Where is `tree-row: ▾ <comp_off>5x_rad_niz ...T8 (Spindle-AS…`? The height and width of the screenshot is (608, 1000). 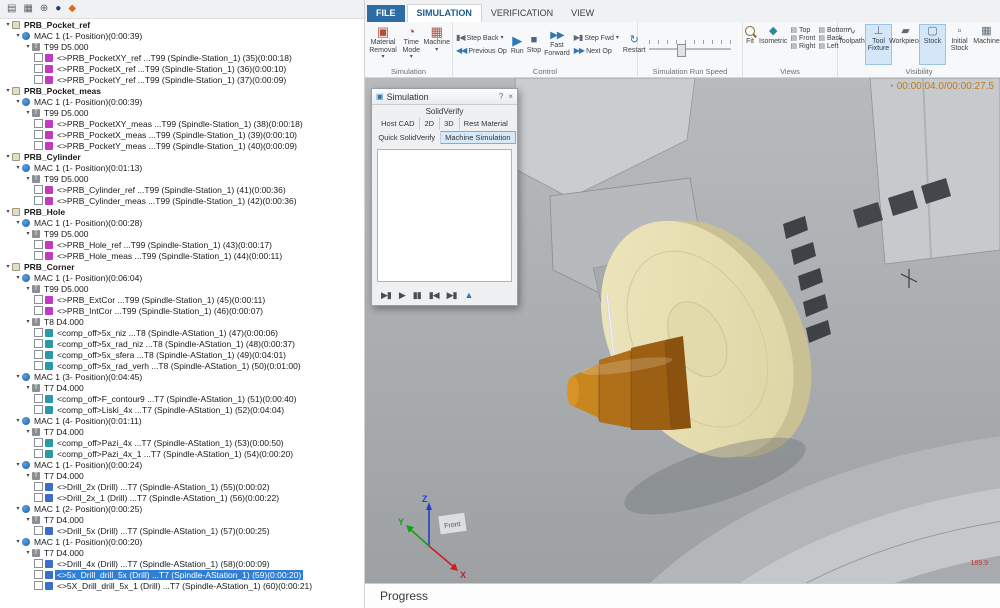 tree-row: ▾ <comp_off>5x_rad_niz ...T8 (Spindle-AS… is located at coordinates (182, 343).